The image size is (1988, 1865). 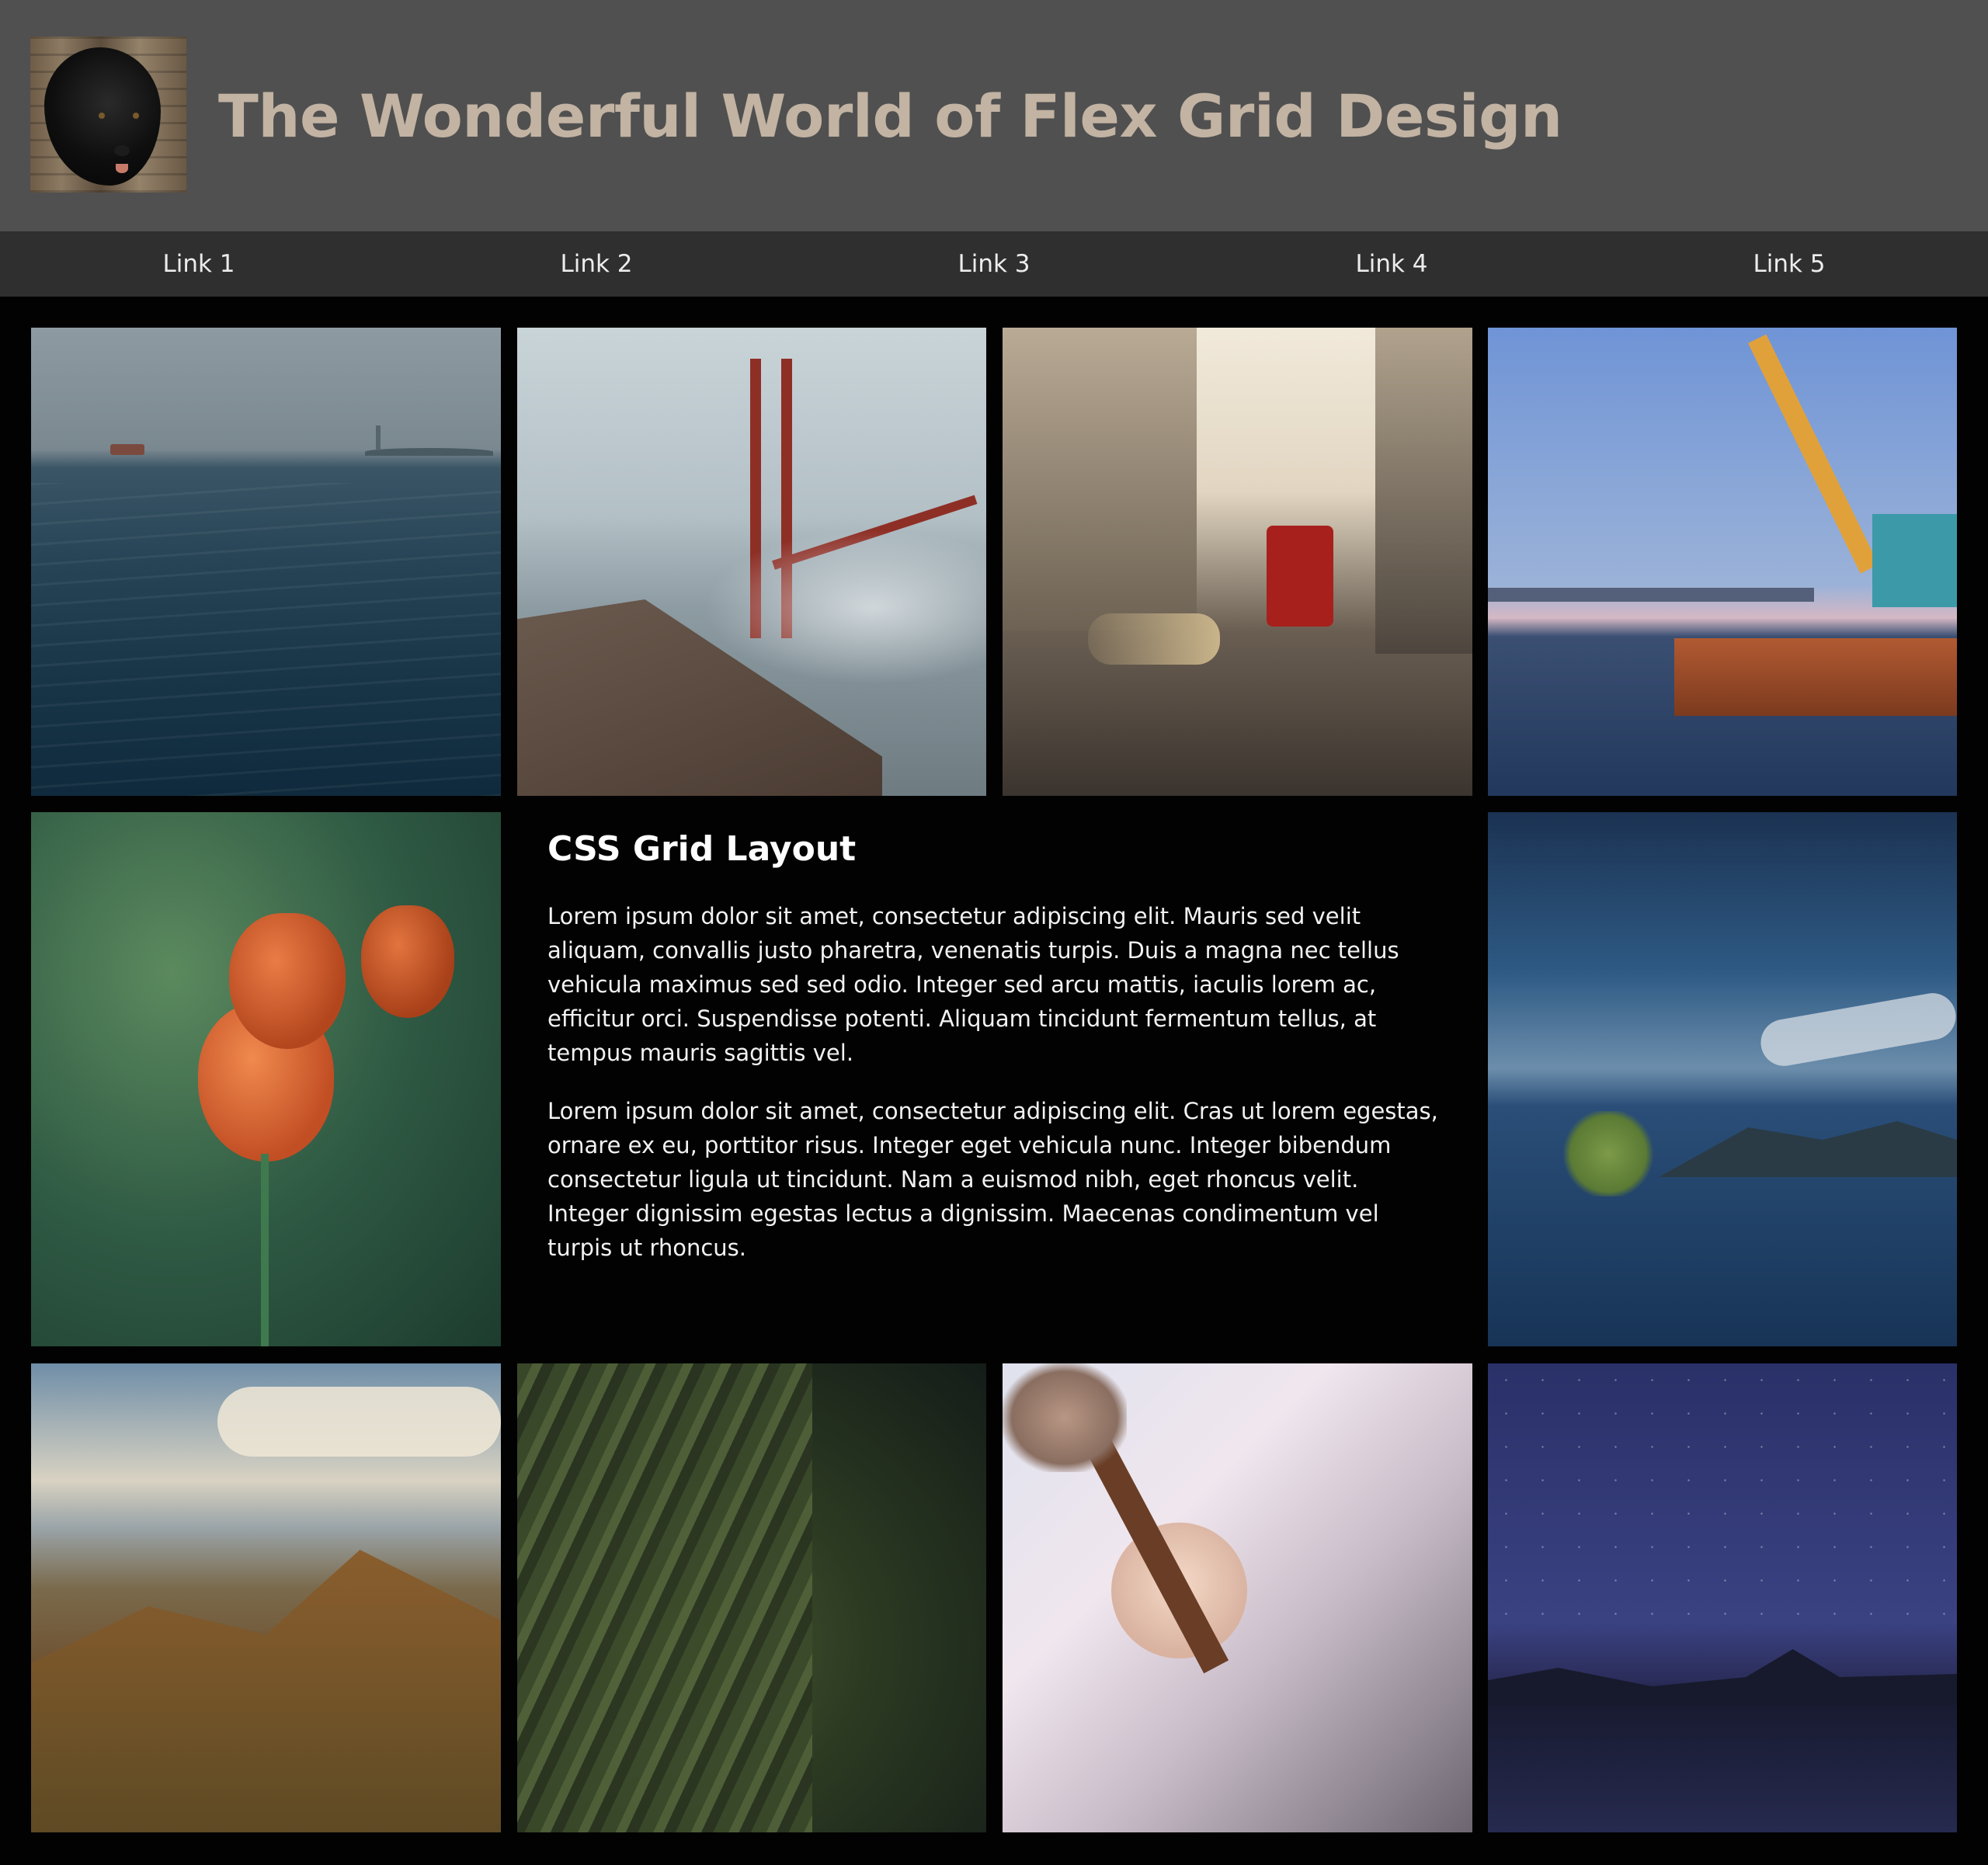 What do you see at coordinates (108, 114) in the screenshot?
I see `dog-logo-icon` at bounding box center [108, 114].